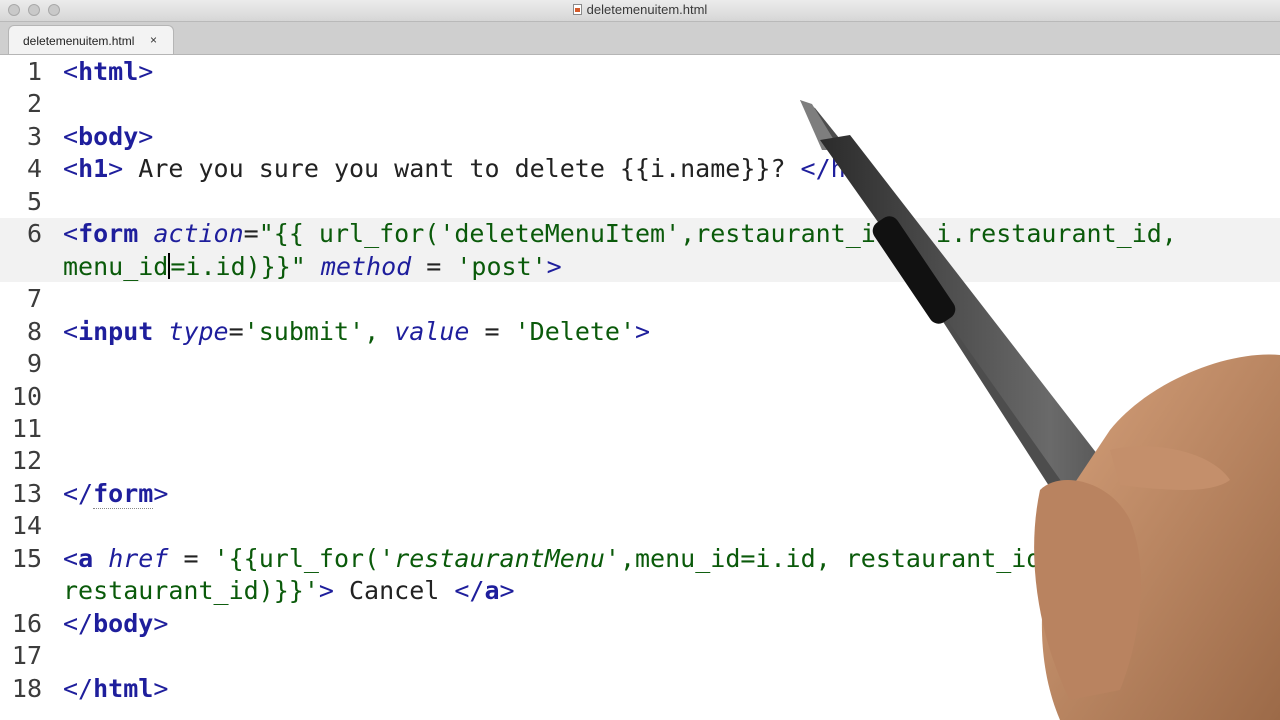  Describe the element at coordinates (93, 168) in the screenshot. I see `token: h1` at that location.